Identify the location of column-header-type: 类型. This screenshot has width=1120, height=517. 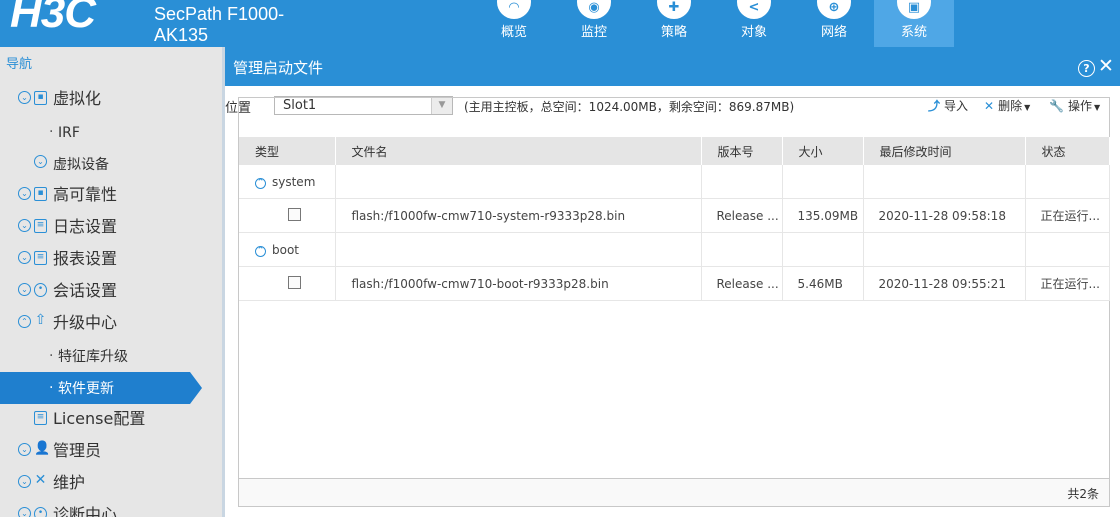
(287, 151).